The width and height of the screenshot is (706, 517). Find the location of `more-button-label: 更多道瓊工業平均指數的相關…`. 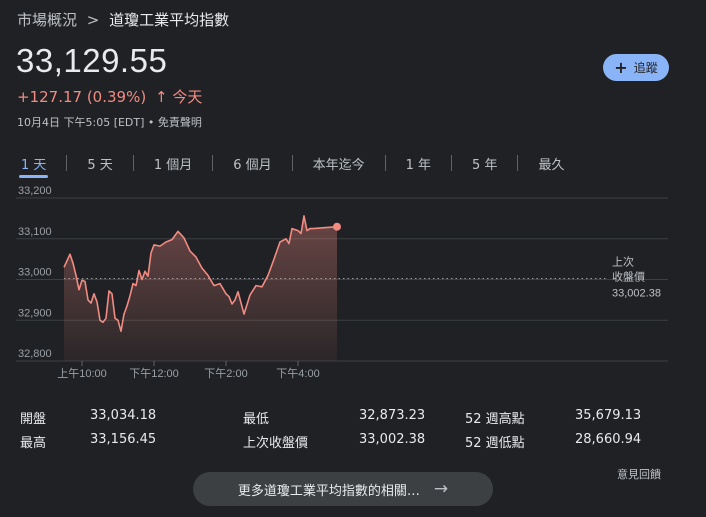

more-button-label: 更多道瓊工業平均指數的相關… is located at coordinates (328, 491).